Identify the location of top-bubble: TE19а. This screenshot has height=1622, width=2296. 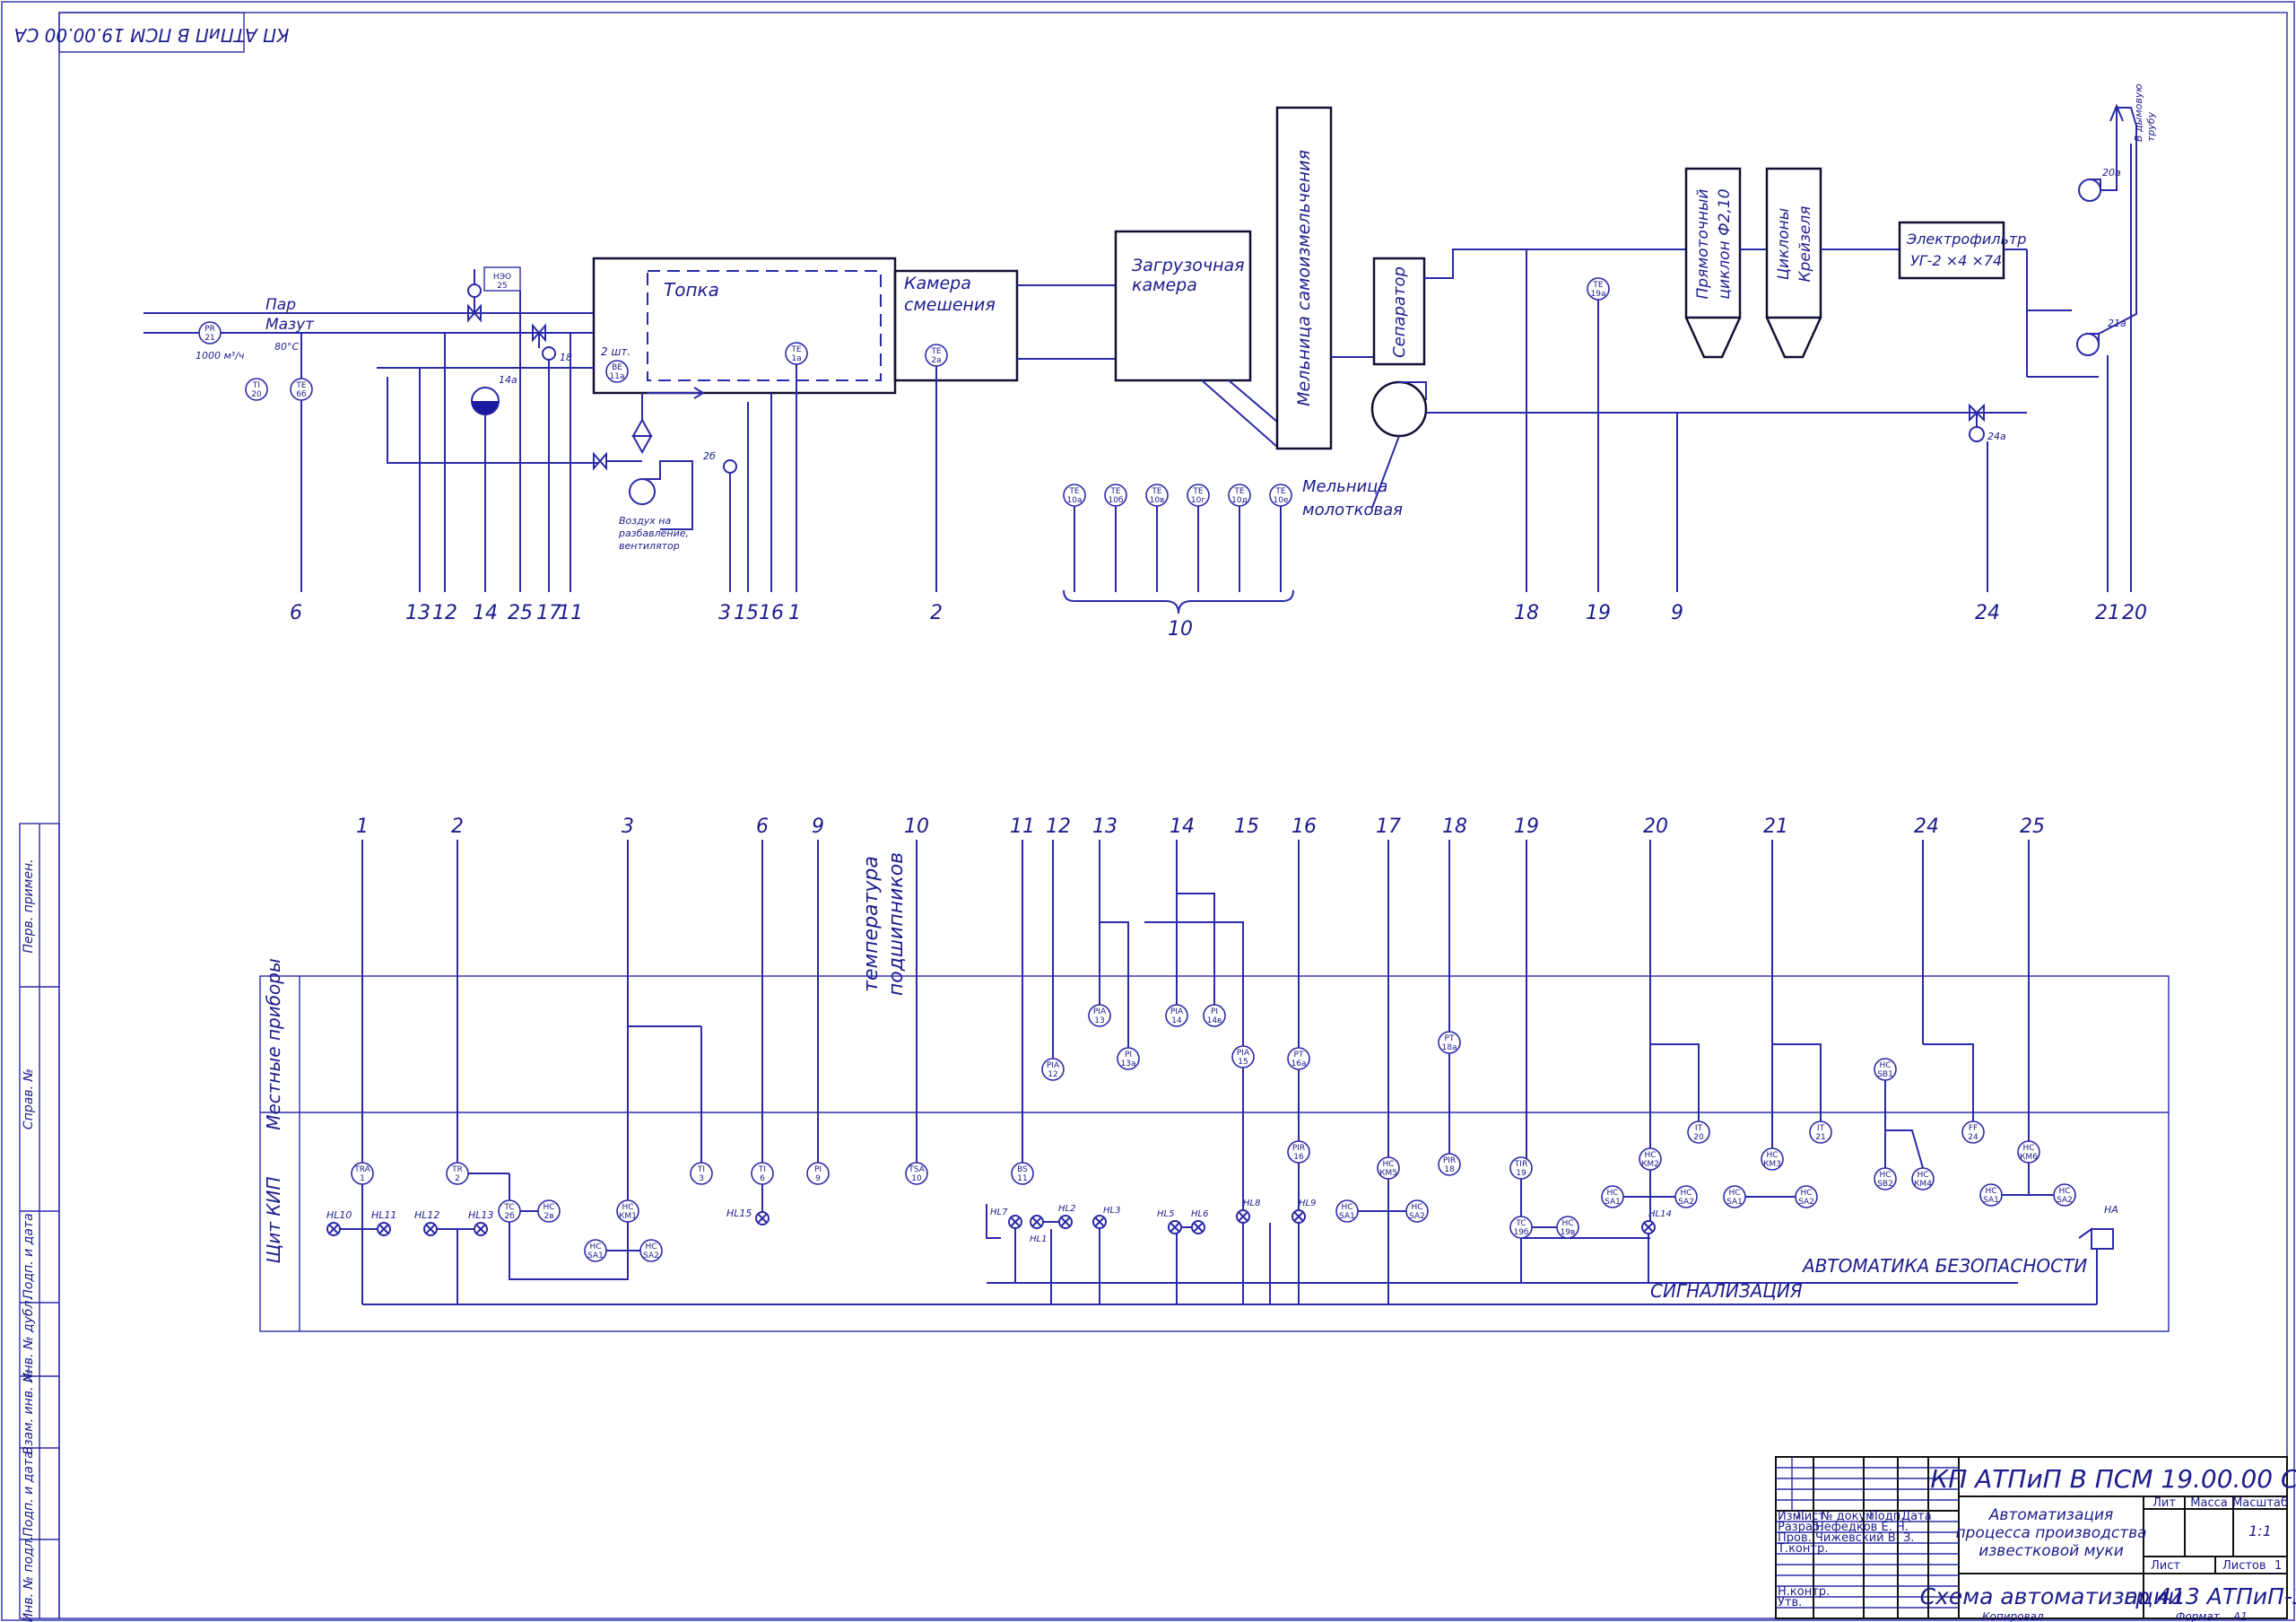
(1598, 289).